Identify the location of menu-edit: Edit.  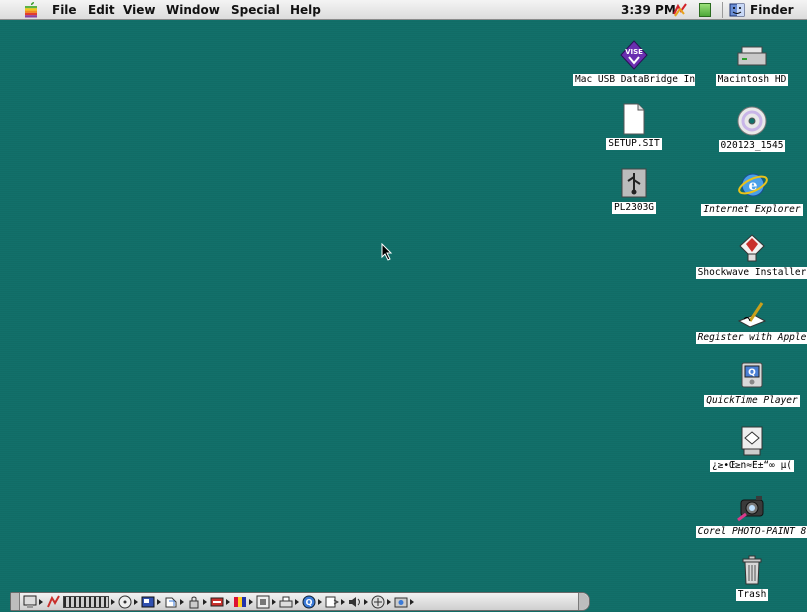
(101, 10).